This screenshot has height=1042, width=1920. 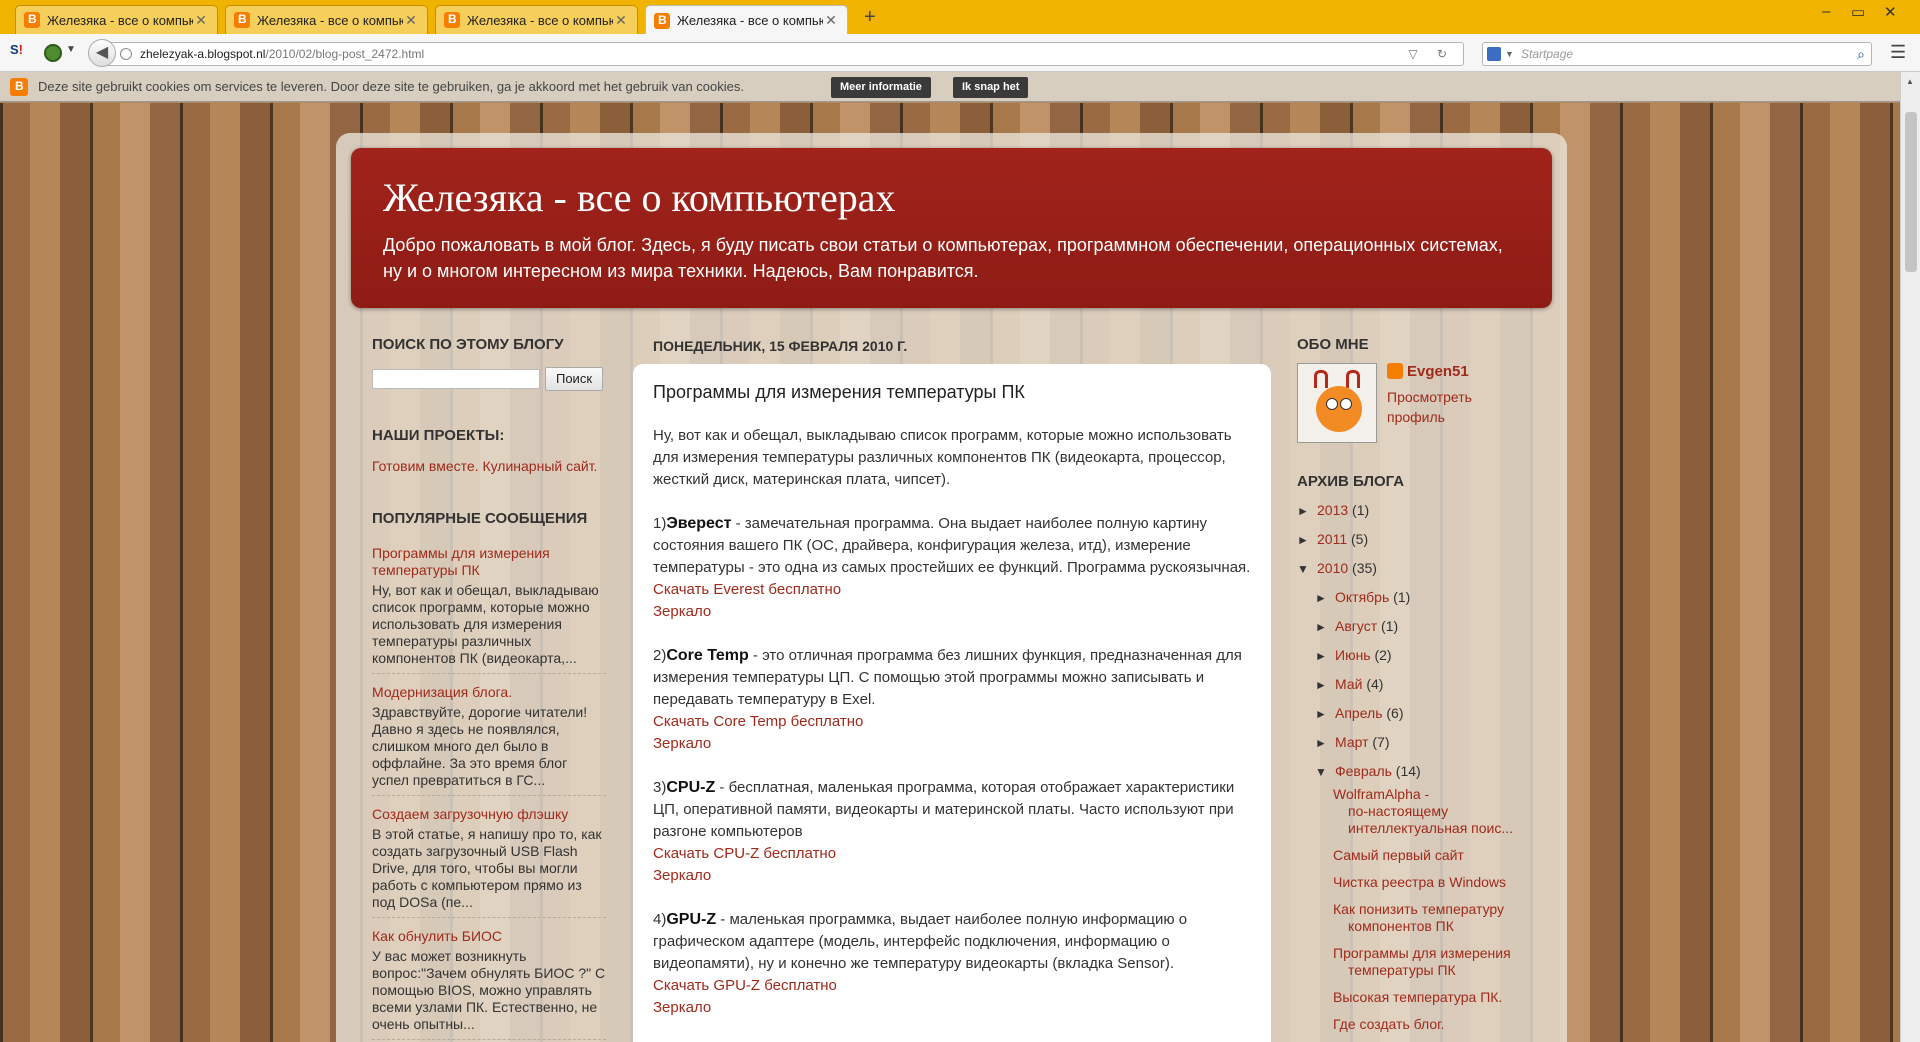 I want to click on search-engine-icon, so click(x=1494, y=54).